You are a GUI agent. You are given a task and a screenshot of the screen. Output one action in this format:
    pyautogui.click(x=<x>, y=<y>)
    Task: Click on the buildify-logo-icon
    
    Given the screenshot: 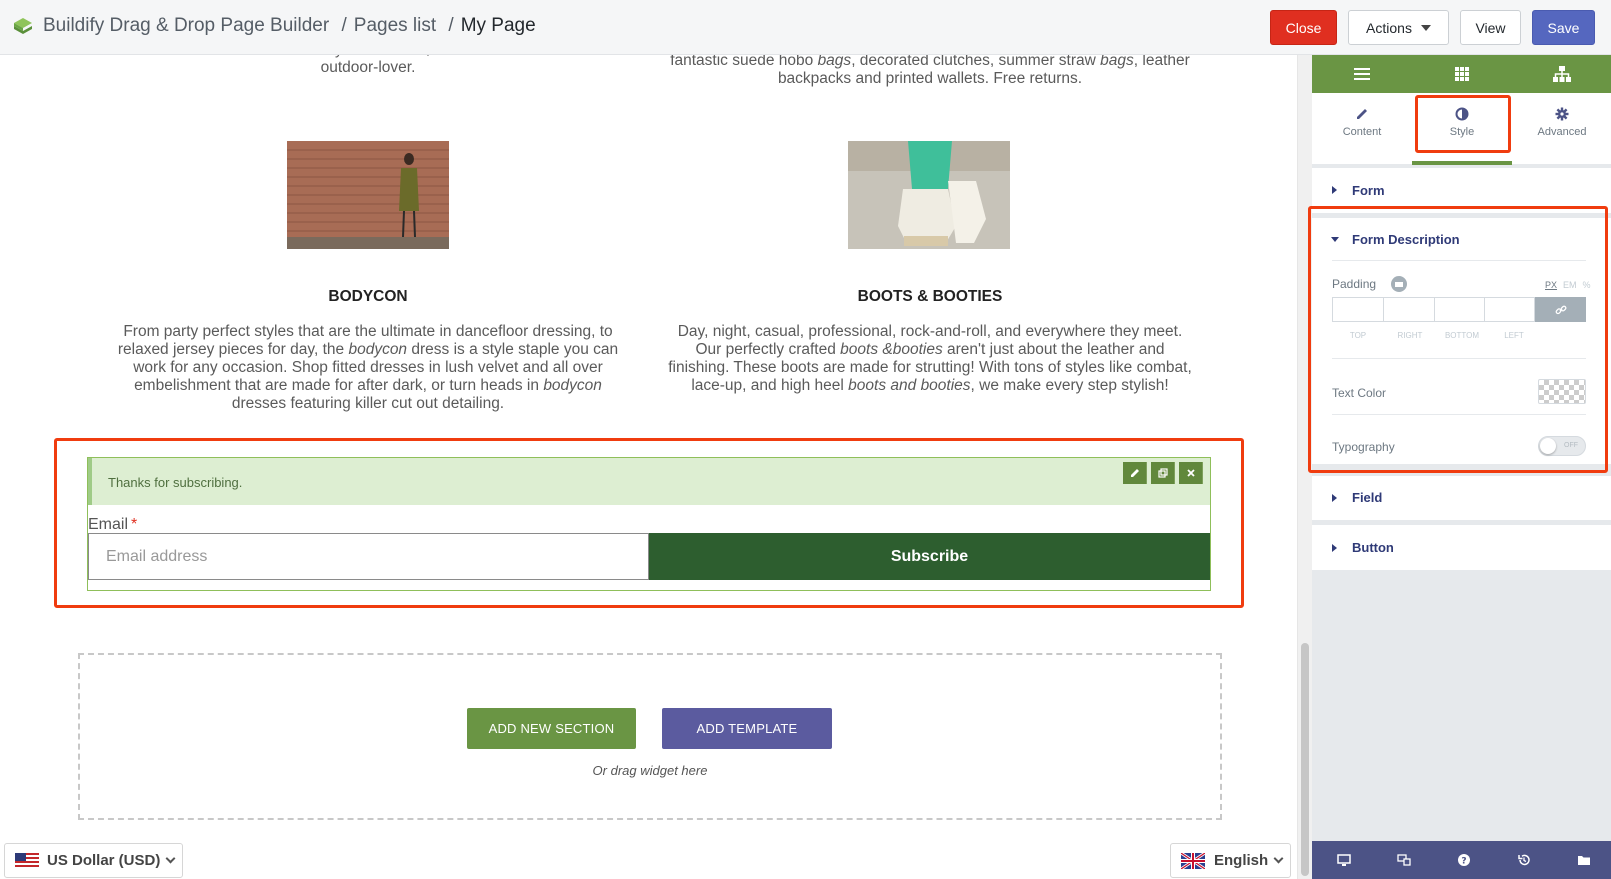 What is the action you would take?
    pyautogui.click(x=23, y=26)
    